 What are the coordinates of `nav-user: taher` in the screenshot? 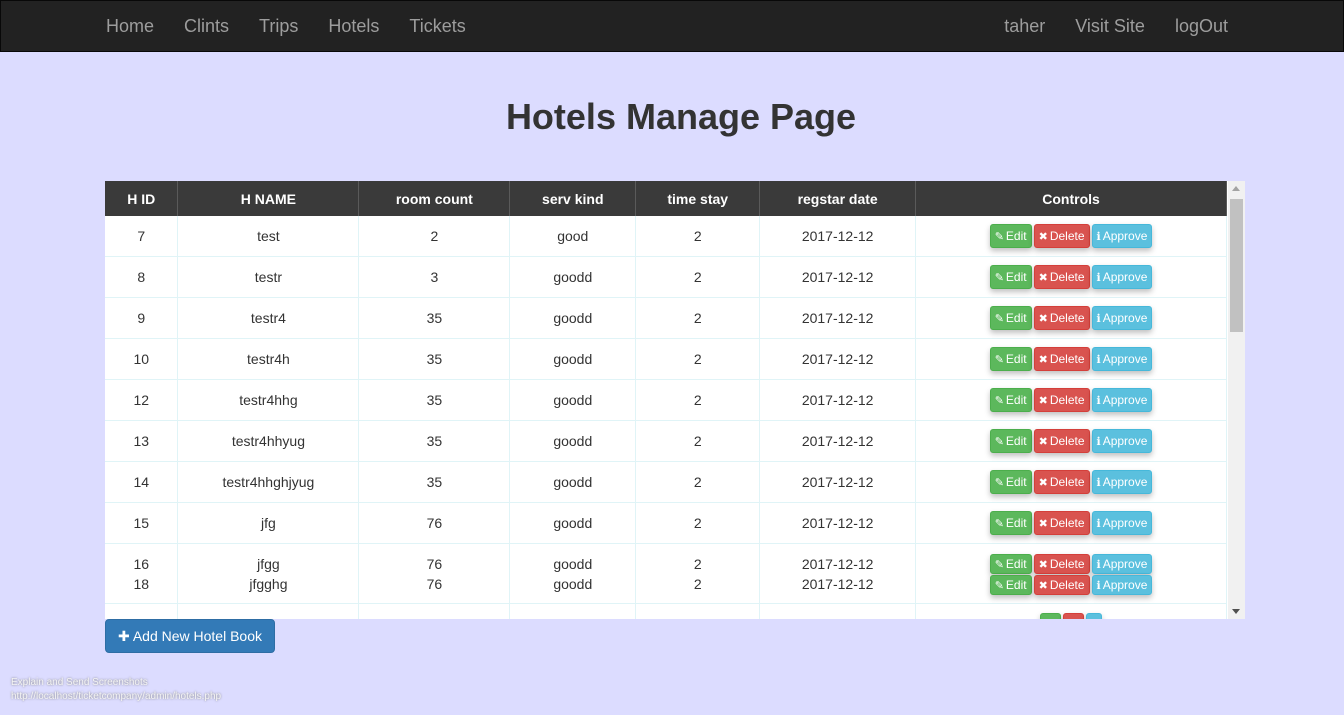 It's located at (1024, 26).